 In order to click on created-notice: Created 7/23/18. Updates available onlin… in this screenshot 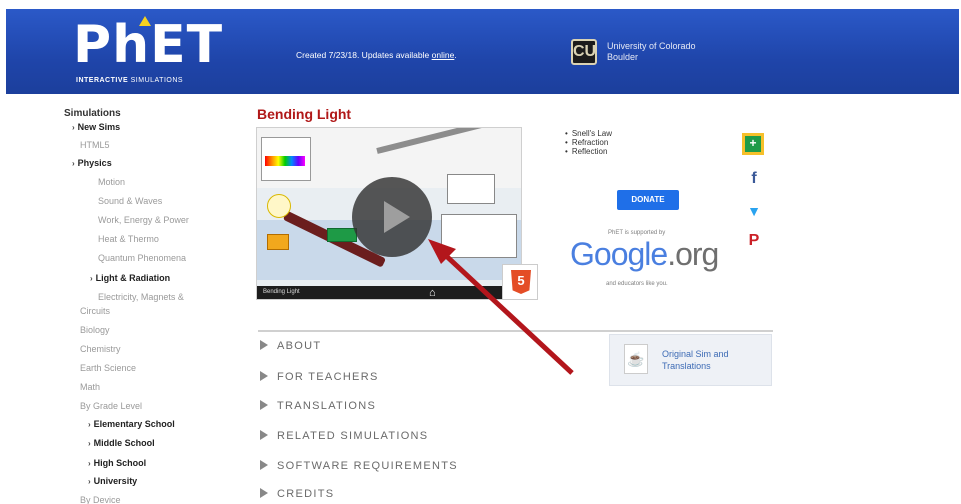, I will do `click(376, 55)`.